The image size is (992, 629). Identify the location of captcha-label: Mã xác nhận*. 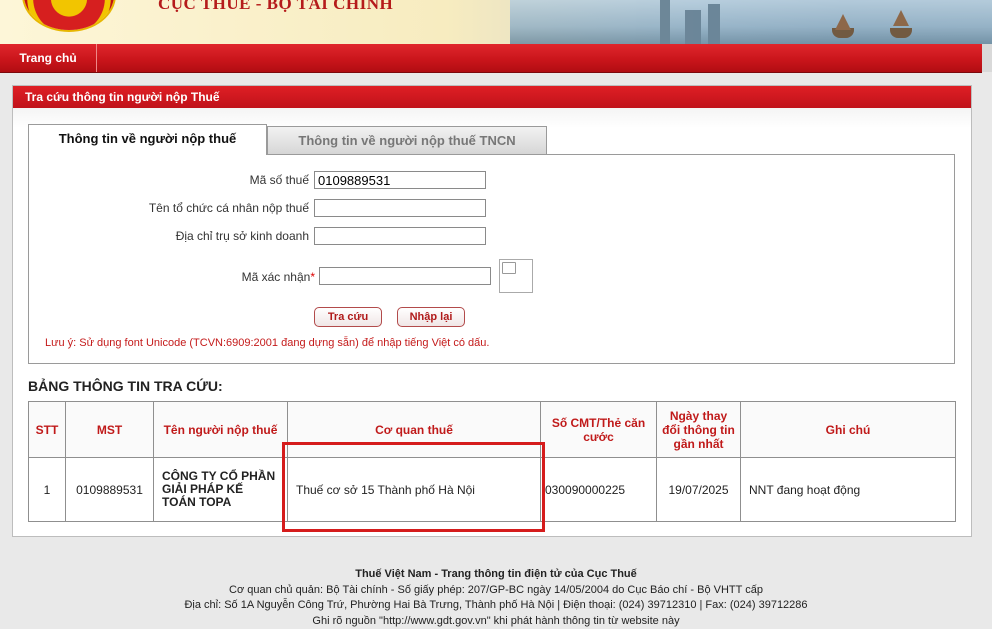
(222, 277).